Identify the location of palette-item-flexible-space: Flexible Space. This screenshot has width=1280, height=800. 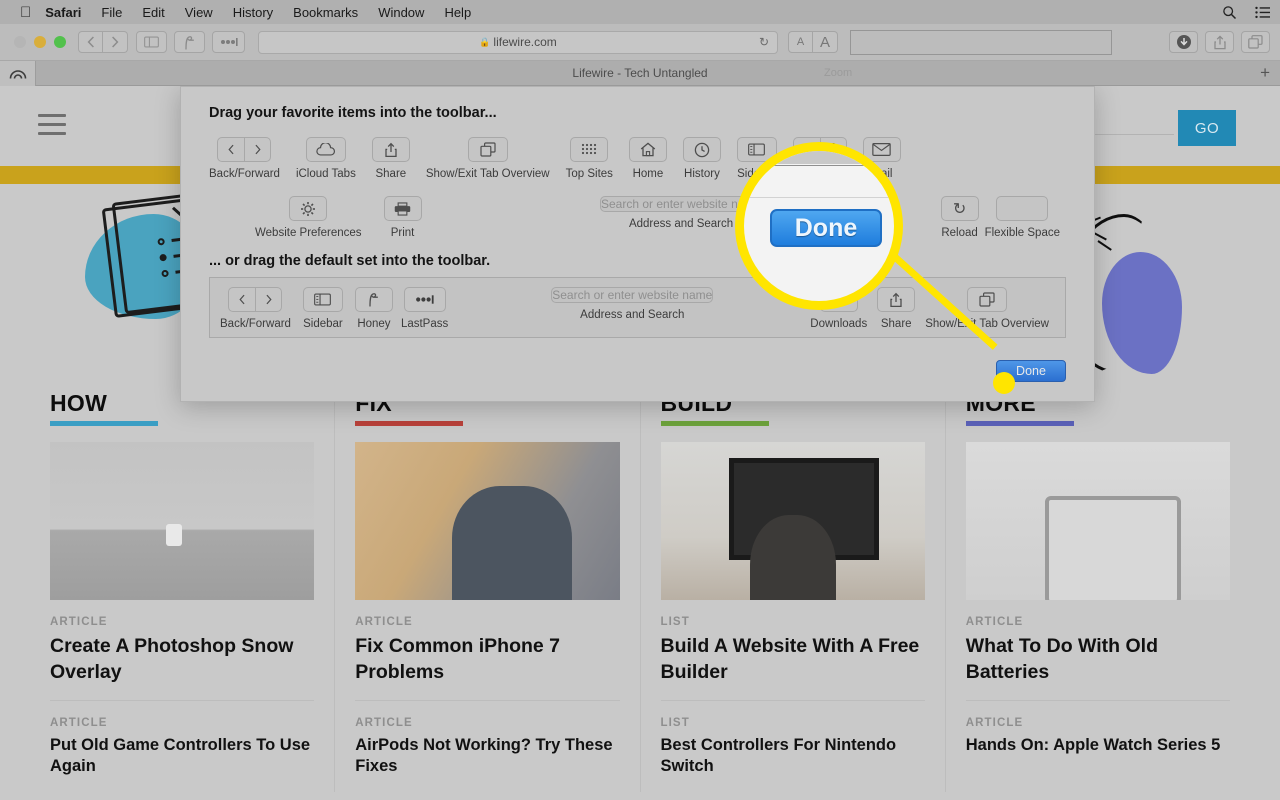
(1022, 217).